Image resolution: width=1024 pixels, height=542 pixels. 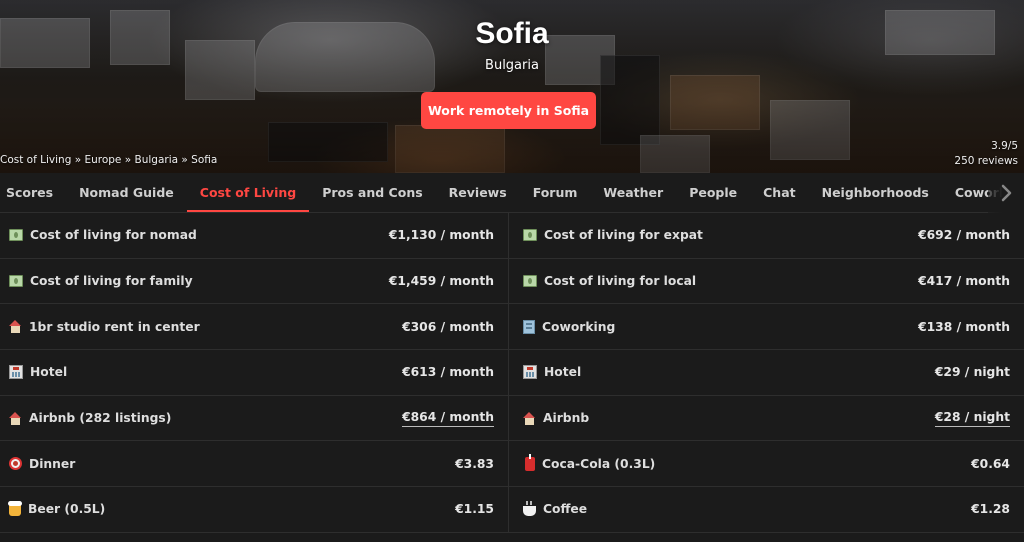 I want to click on coffee-icon, so click(x=529, y=508).